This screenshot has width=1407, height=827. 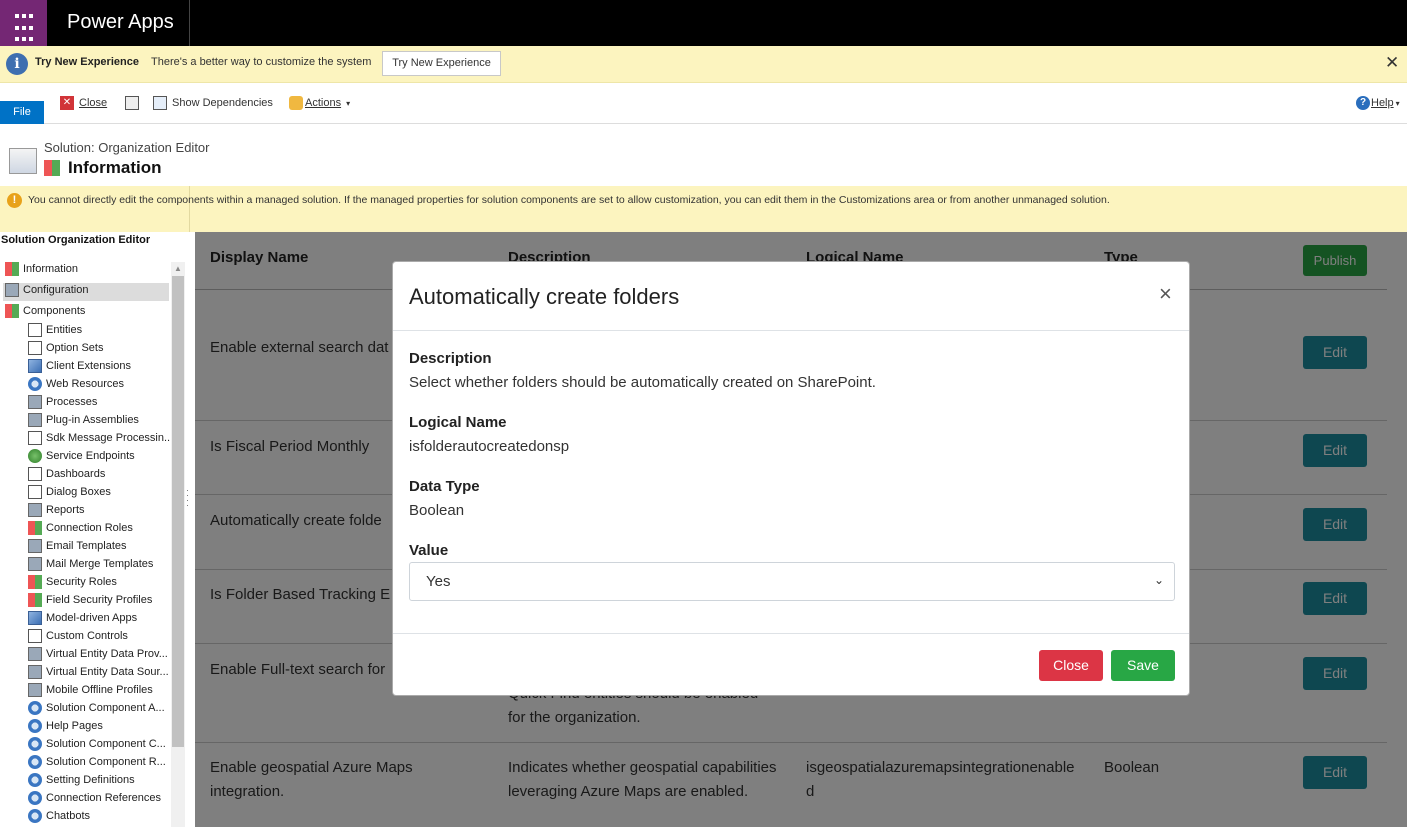 What do you see at coordinates (35, 402) in the screenshot?
I see `processes-icon` at bounding box center [35, 402].